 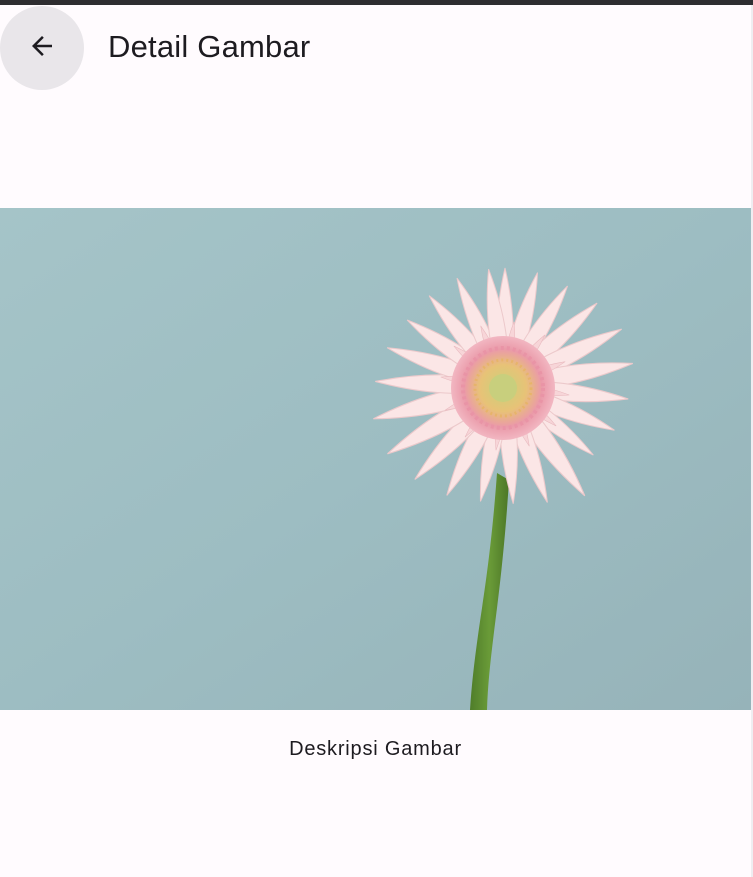 What do you see at coordinates (375, 47) in the screenshot?
I see `app-bar: Detail Gambar` at bounding box center [375, 47].